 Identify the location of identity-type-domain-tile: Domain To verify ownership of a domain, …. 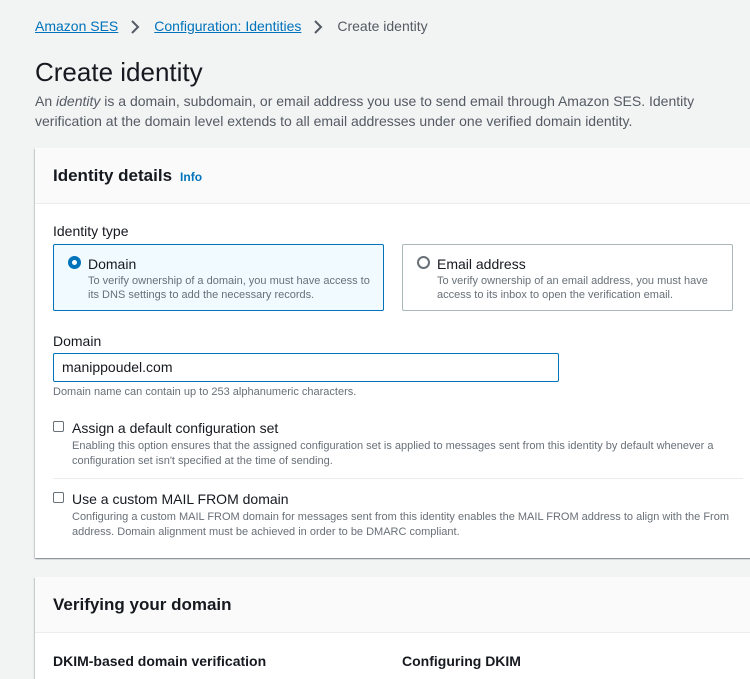
(218, 277).